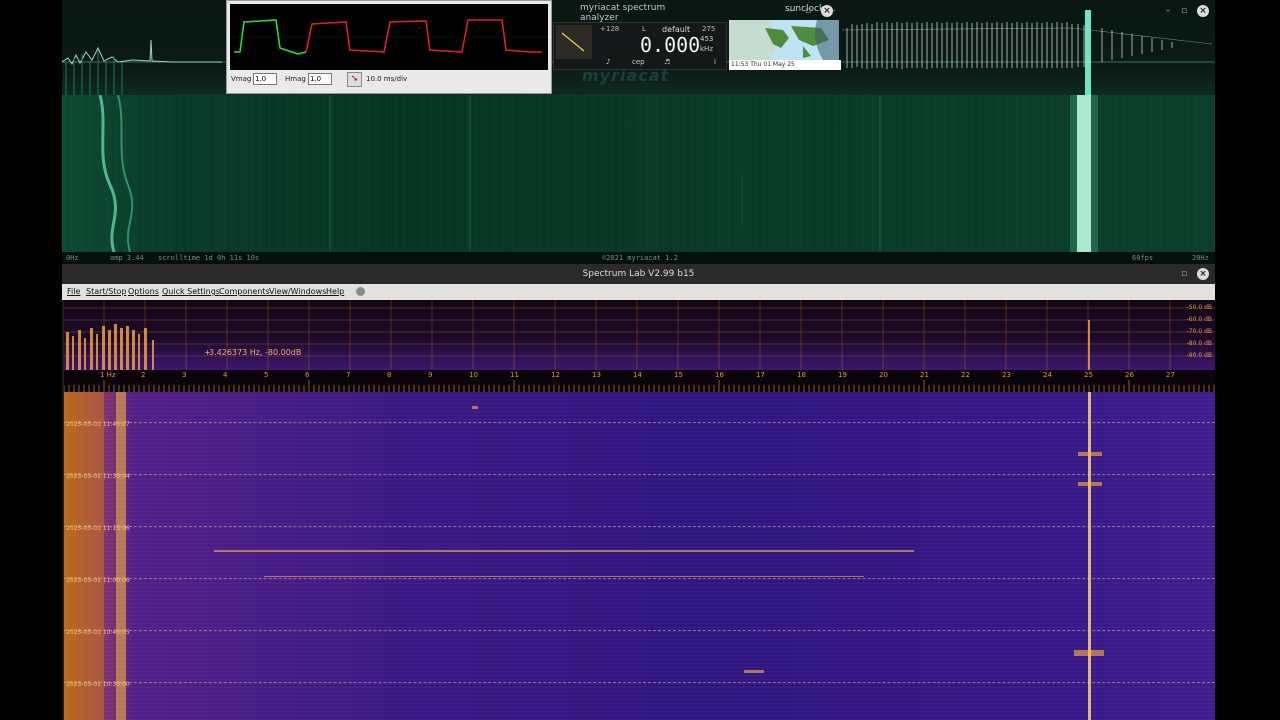 The width and height of the screenshot is (1280, 720). Describe the element at coordinates (73, 291) in the screenshot. I see `menu-file: File` at that location.